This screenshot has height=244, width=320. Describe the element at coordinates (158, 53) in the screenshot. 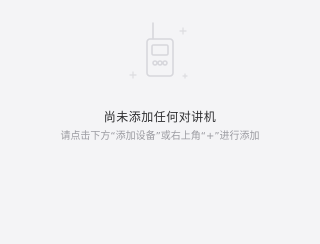

I see `plus-sparkle-icon` at that location.